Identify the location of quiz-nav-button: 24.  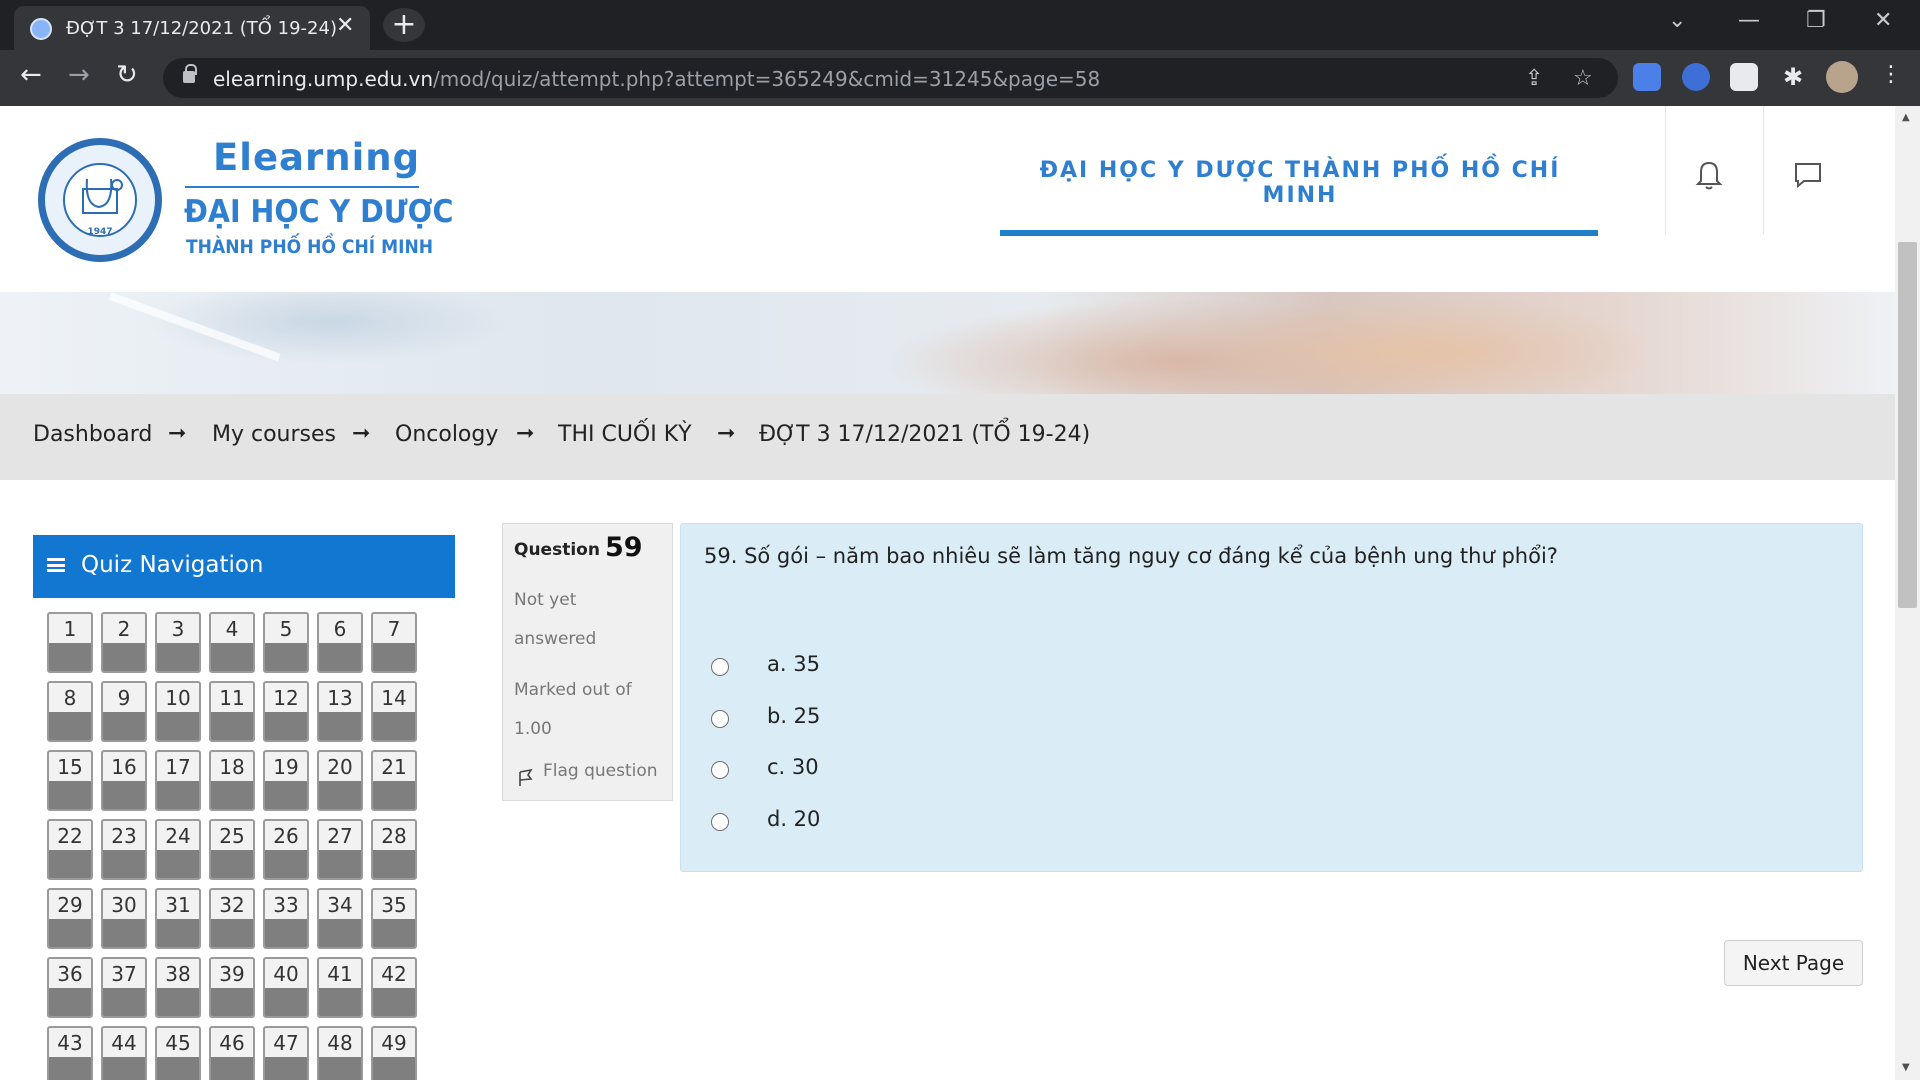
(178, 849).